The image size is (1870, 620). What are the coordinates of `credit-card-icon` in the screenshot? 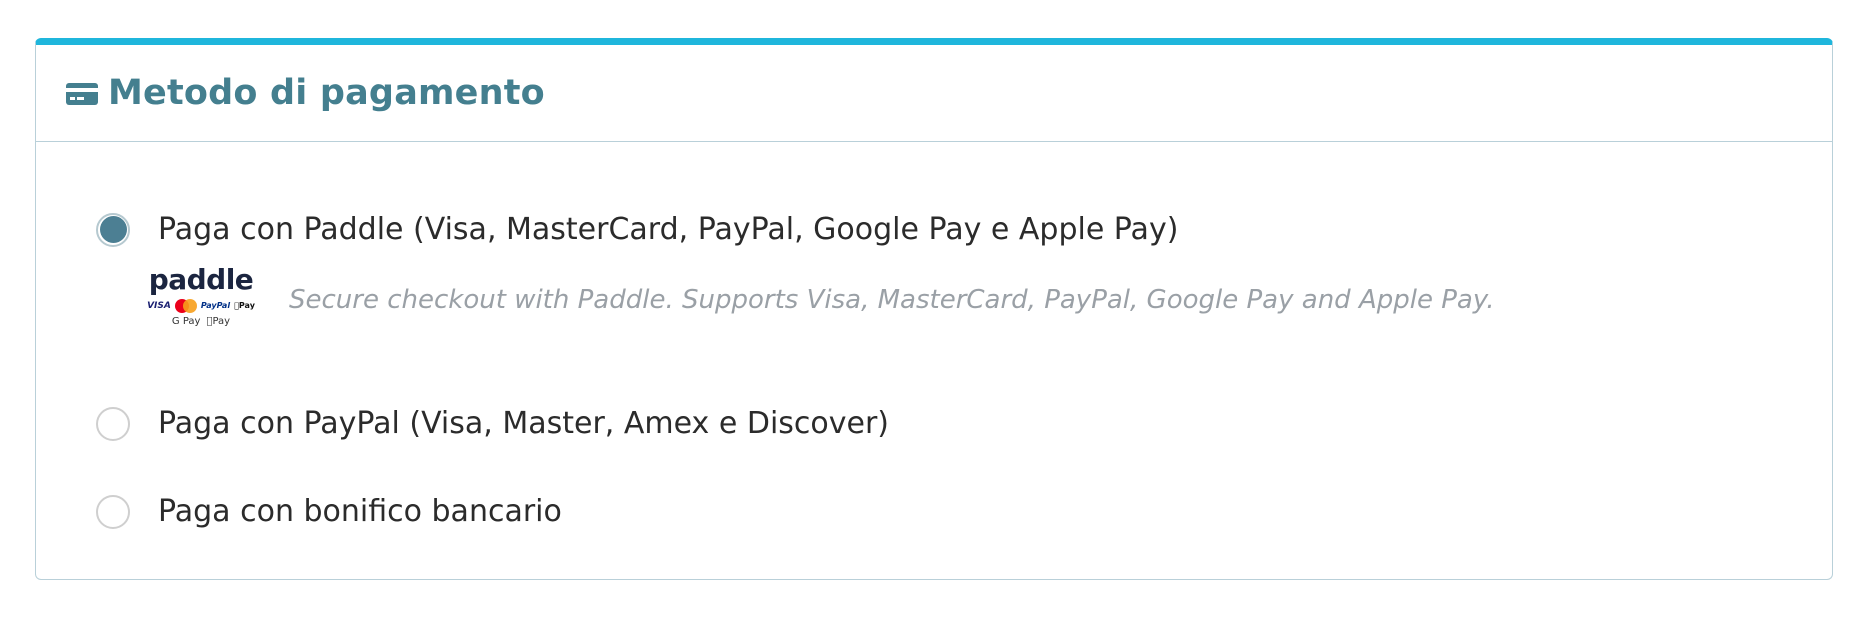 It's located at (82, 94).